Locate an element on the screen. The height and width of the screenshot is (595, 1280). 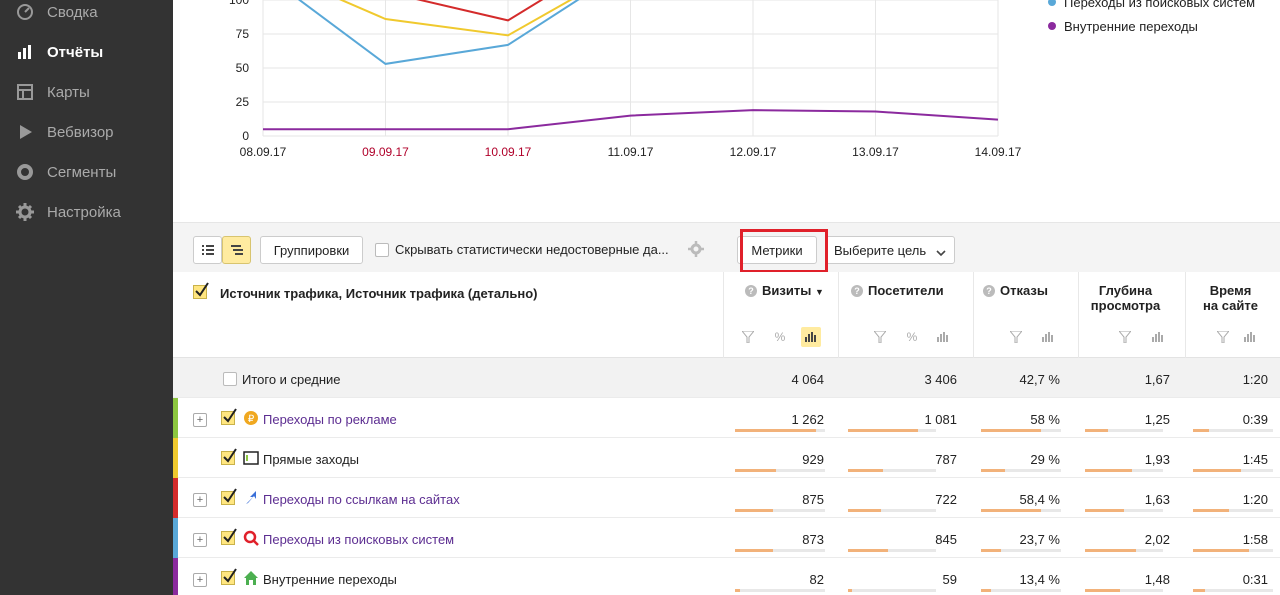
column-depth: Глубина просмотра is located at coordinates (1125, 298).